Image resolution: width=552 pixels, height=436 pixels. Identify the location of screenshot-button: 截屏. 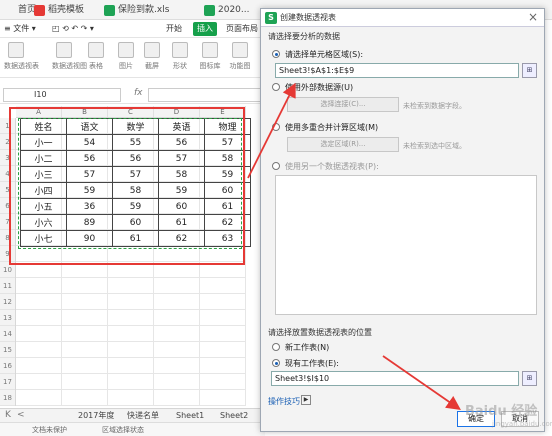
(152, 56).